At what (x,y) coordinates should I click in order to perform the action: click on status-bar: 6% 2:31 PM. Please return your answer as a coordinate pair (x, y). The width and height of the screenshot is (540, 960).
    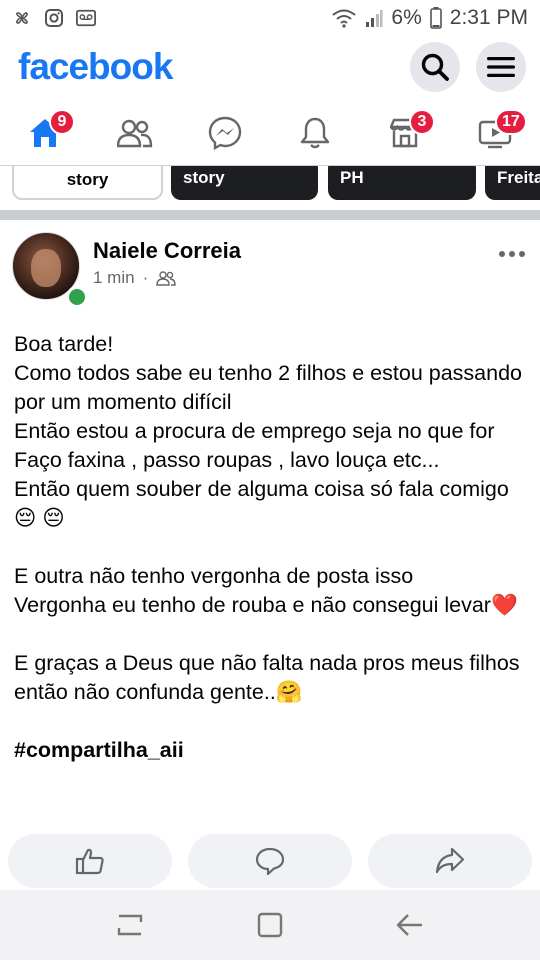
    Looking at the image, I should click on (270, 18).